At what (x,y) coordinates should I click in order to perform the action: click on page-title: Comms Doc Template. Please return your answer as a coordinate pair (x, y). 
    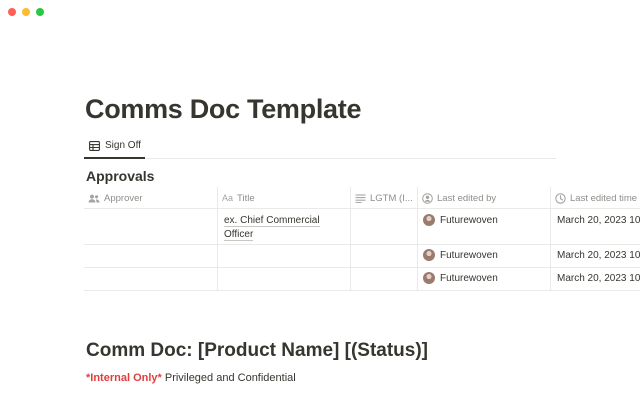
    Looking at the image, I should click on (223, 109).